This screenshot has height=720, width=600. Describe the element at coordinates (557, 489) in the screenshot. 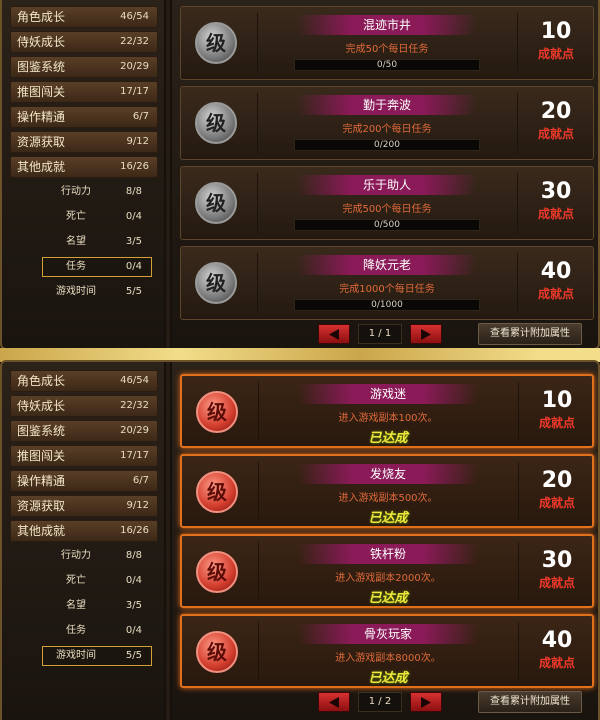

I see `achievement-points: 20 成就点` at that location.